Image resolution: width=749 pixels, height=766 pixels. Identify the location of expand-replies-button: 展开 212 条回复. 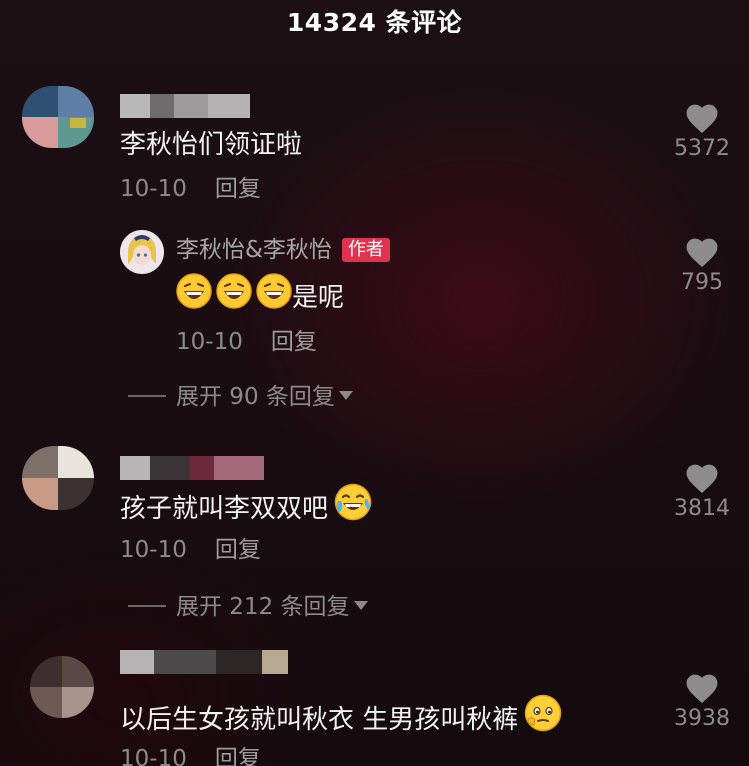
(248, 607).